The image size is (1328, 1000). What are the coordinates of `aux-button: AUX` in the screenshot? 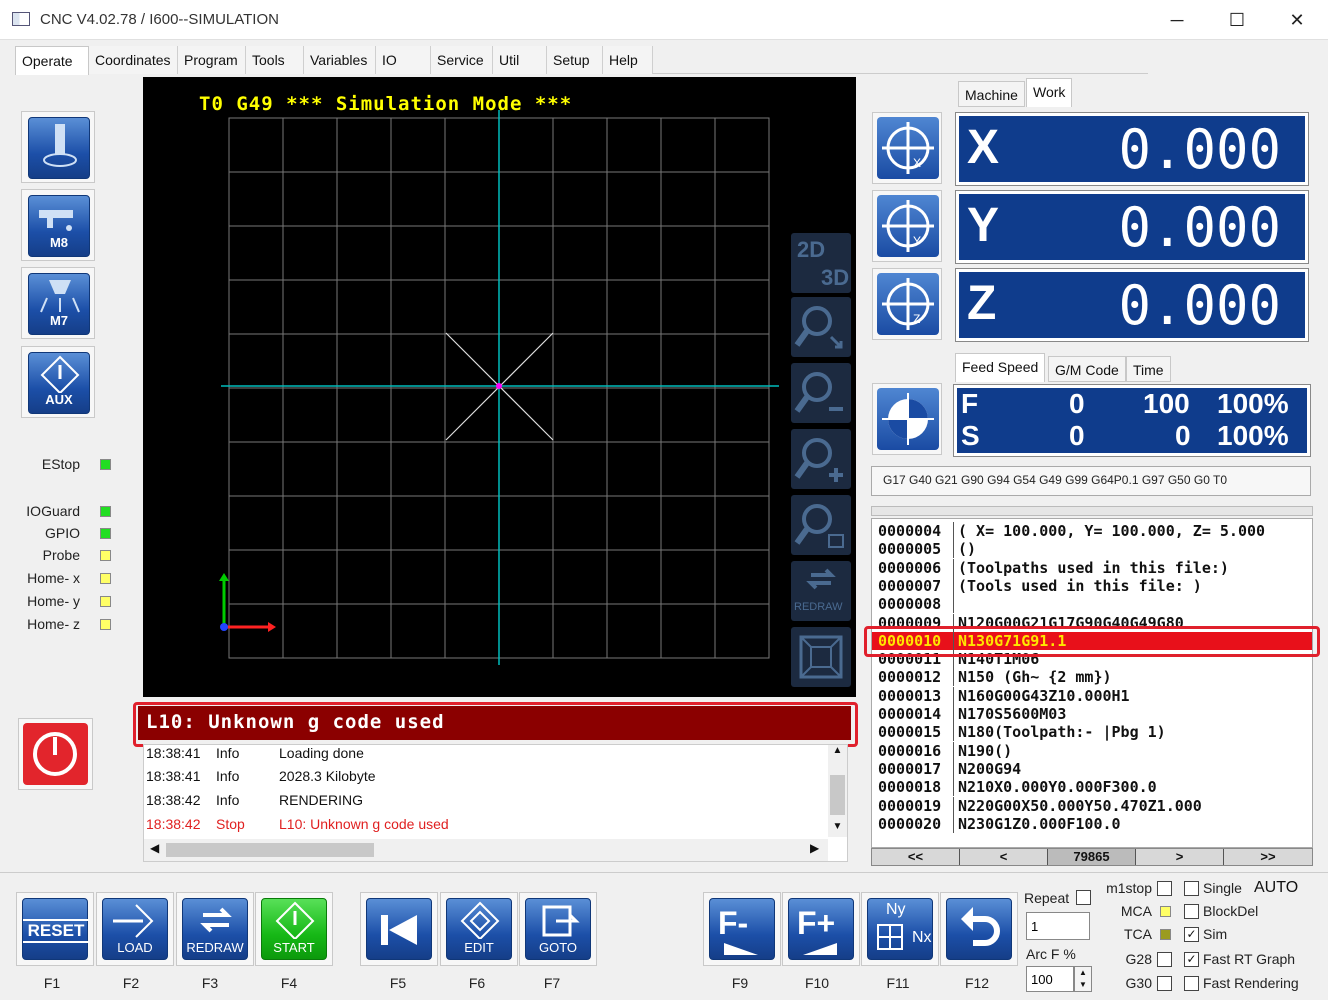 It's located at (58, 382).